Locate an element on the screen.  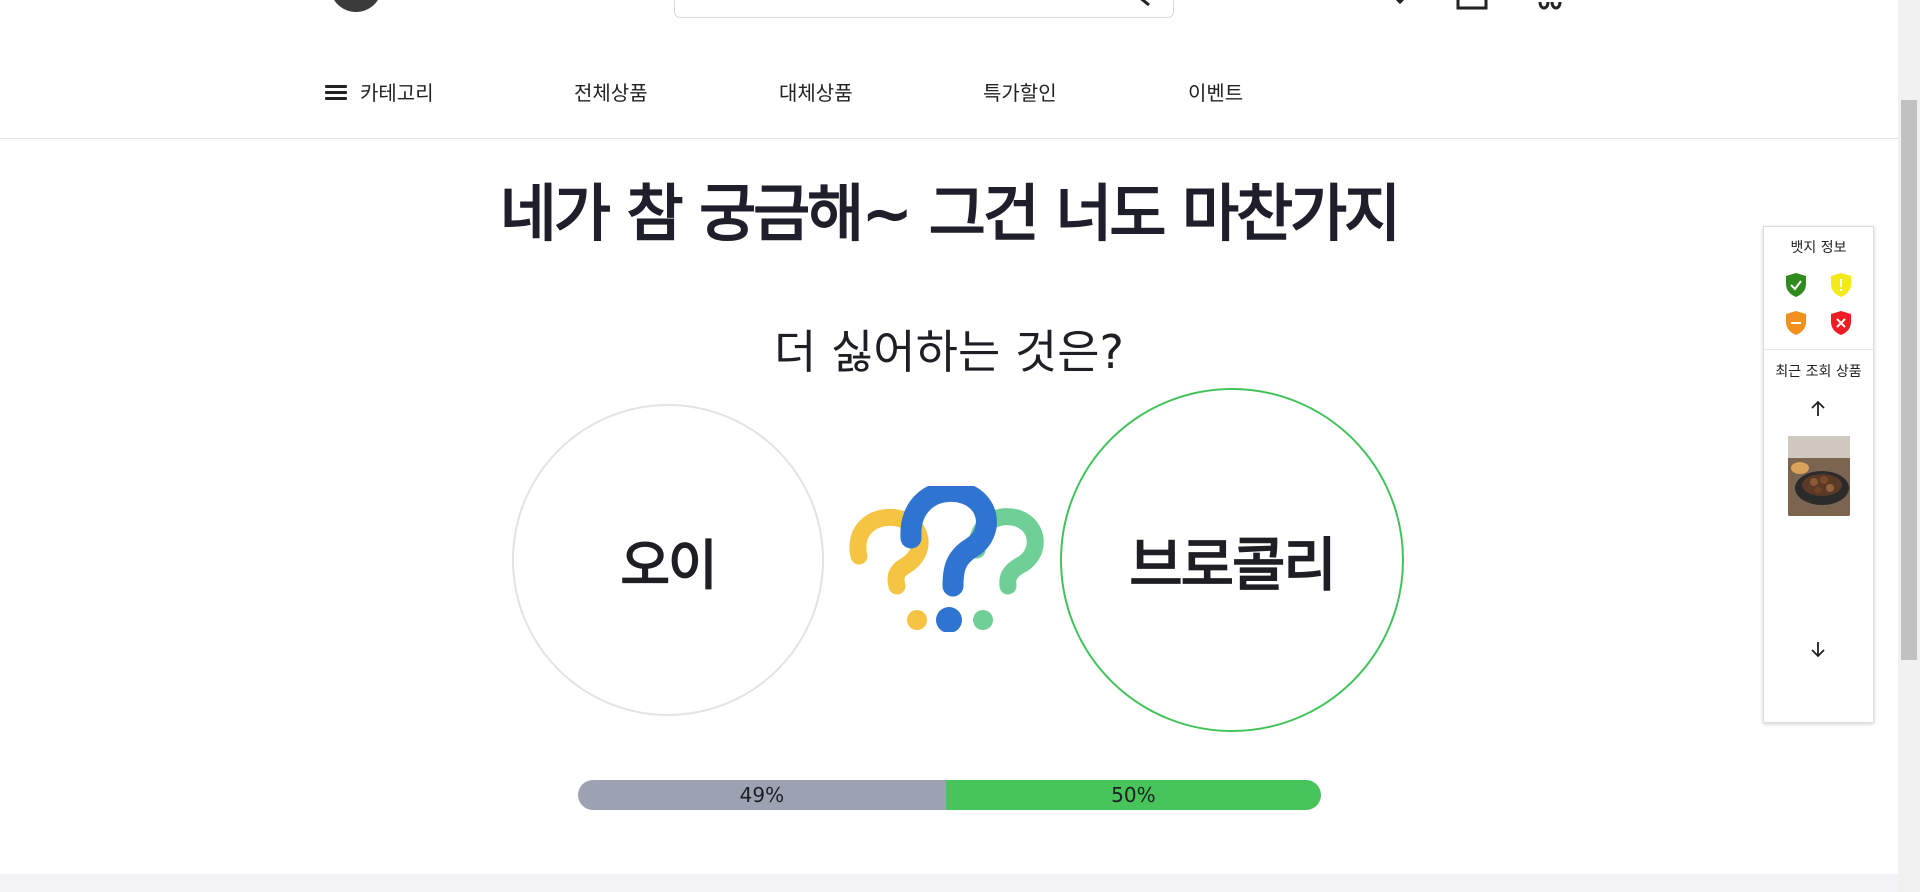
poll-result-left: 49% is located at coordinates (762, 795).